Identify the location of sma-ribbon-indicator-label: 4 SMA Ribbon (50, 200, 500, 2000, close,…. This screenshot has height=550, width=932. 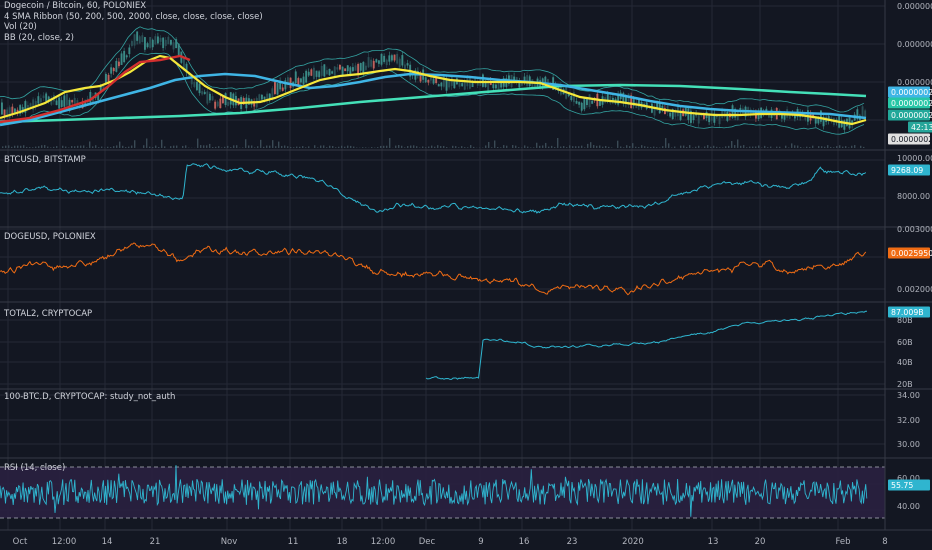
(133, 17).